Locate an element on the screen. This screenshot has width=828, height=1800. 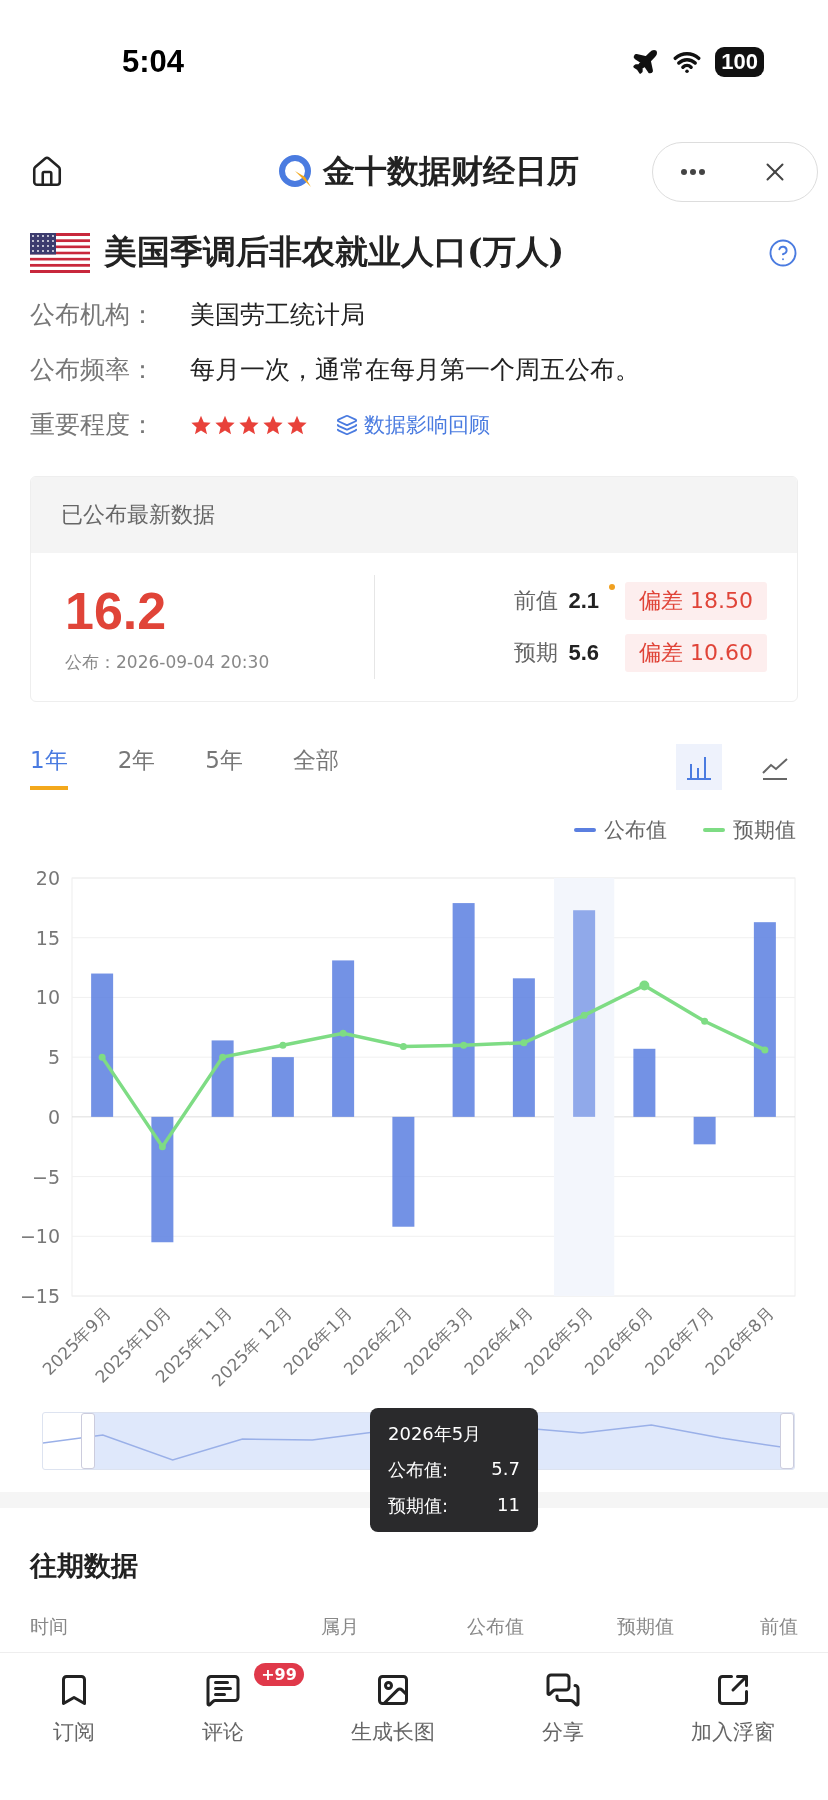
legend-item: 预期值 is located at coordinates (749, 830).